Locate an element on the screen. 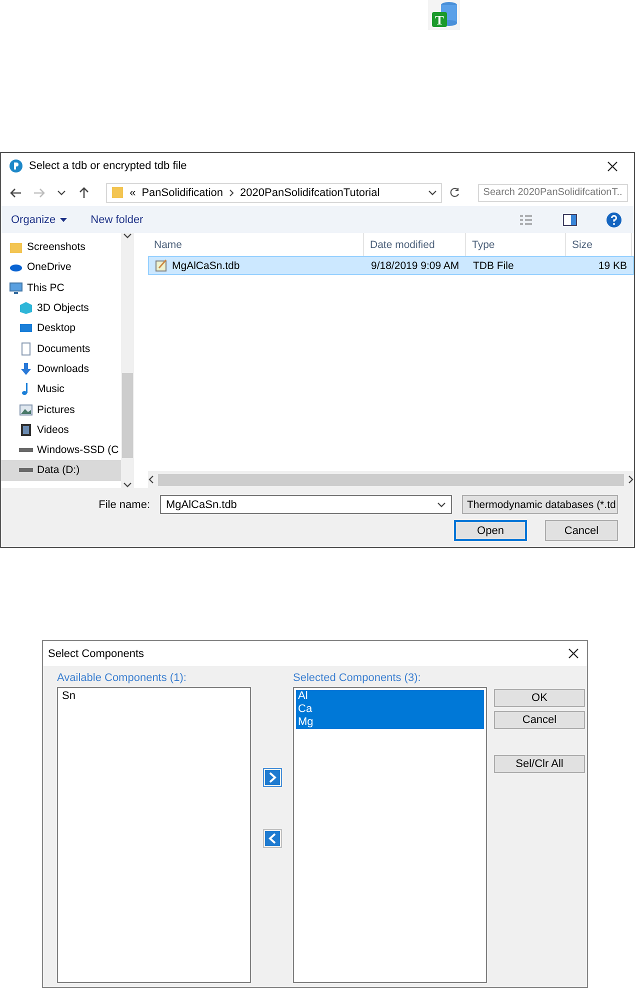 The image size is (637, 990). list-item: Ca is located at coordinates (390, 709).